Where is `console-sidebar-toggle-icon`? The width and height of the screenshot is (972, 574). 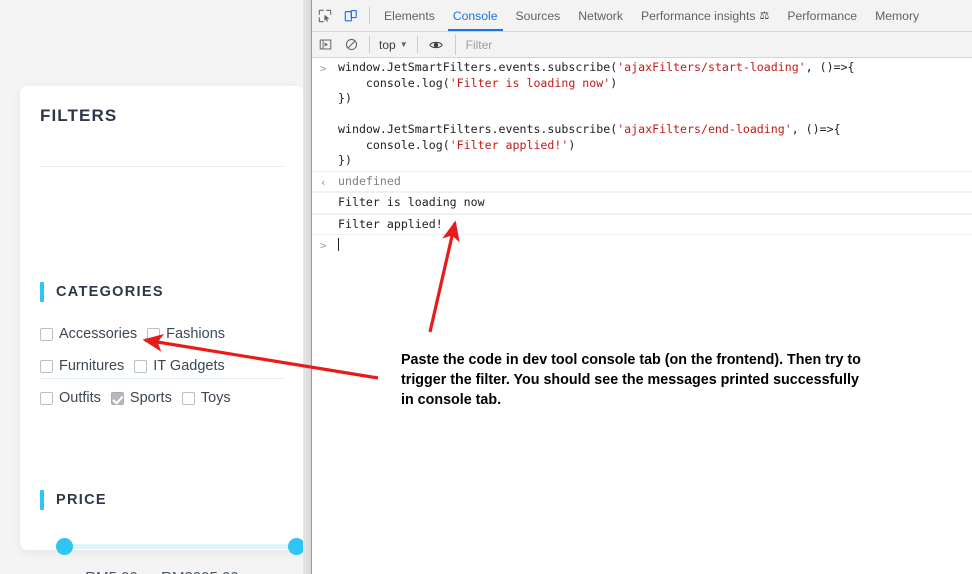
console-sidebar-toggle-icon is located at coordinates (325, 45).